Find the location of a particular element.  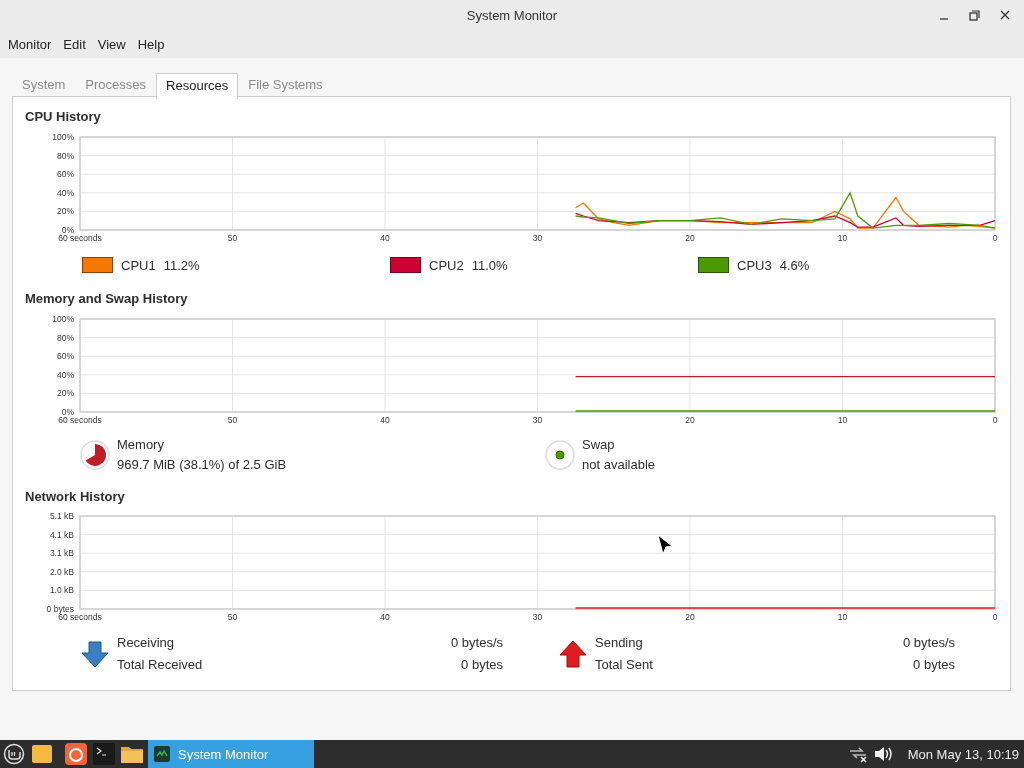

tab: Resources is located at coordinates (197, 86).